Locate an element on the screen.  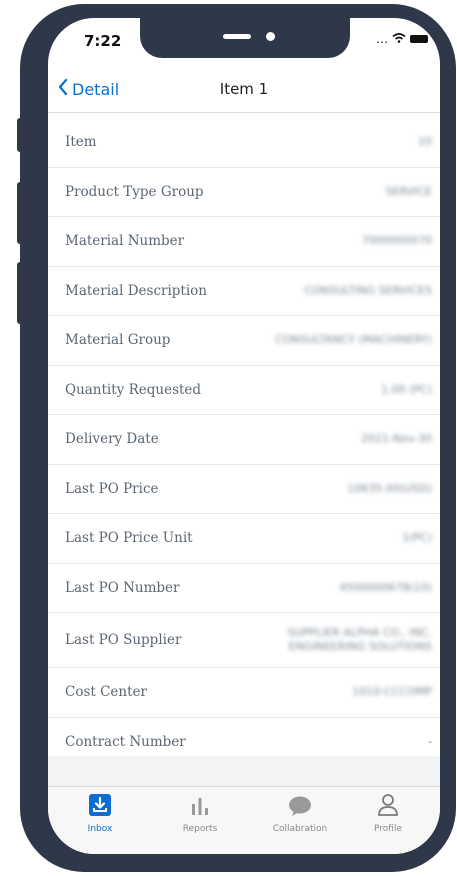
list-item: Material Number 7000000070 is located at coordinates (244, 242).